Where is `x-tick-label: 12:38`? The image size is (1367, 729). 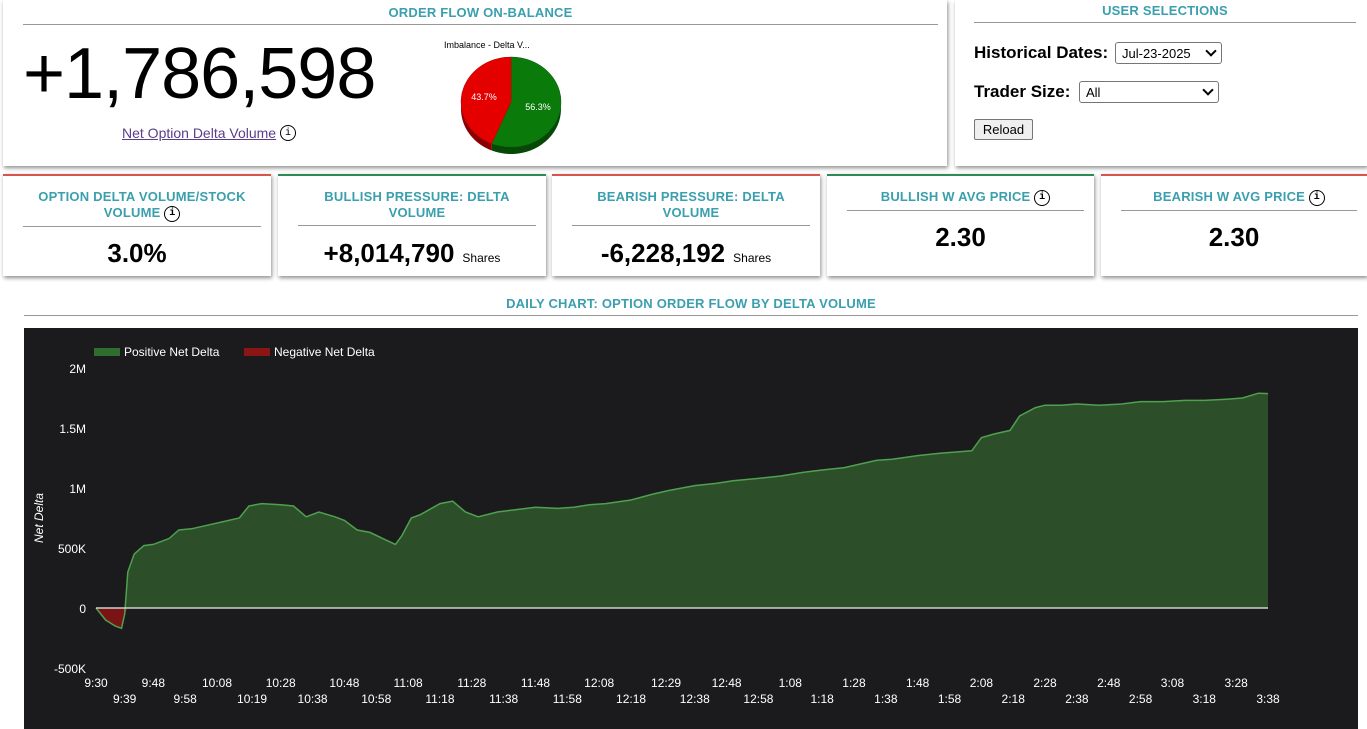 x-tick-label: 12:38 is located at coordinates (695, 699).